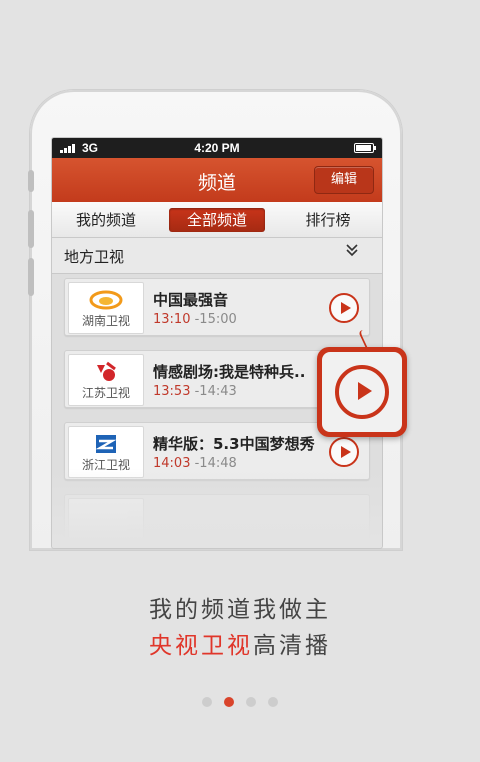 This screenshot has height=762, width=480. I want to click on program-time: 13:53 -14:43, so click(195, 391).